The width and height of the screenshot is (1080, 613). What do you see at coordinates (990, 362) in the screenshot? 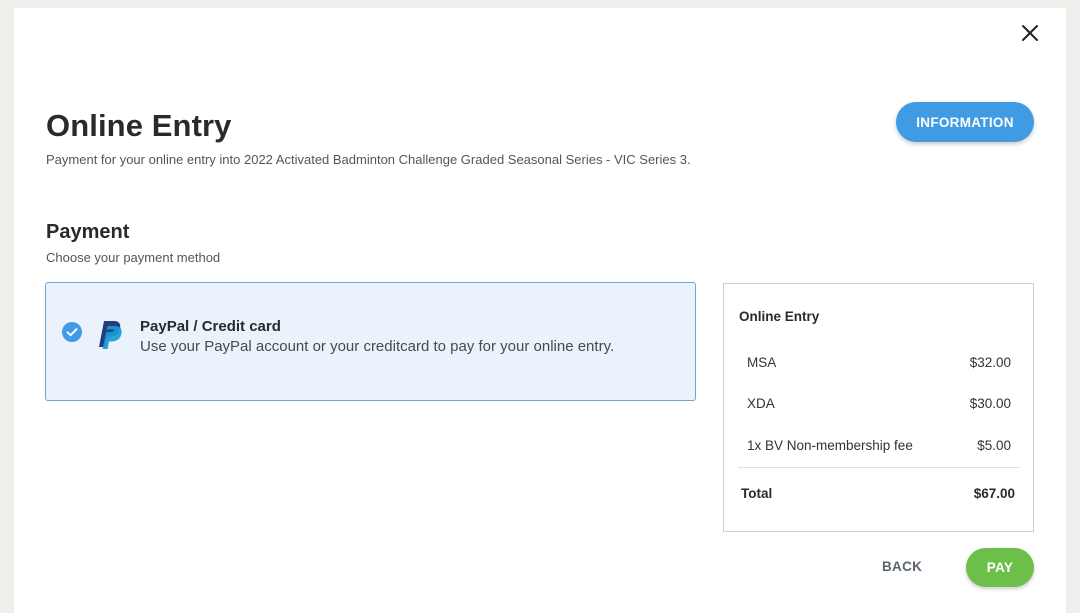
I see `line-item-amount: $32.00` at bounding box center [990, 362].